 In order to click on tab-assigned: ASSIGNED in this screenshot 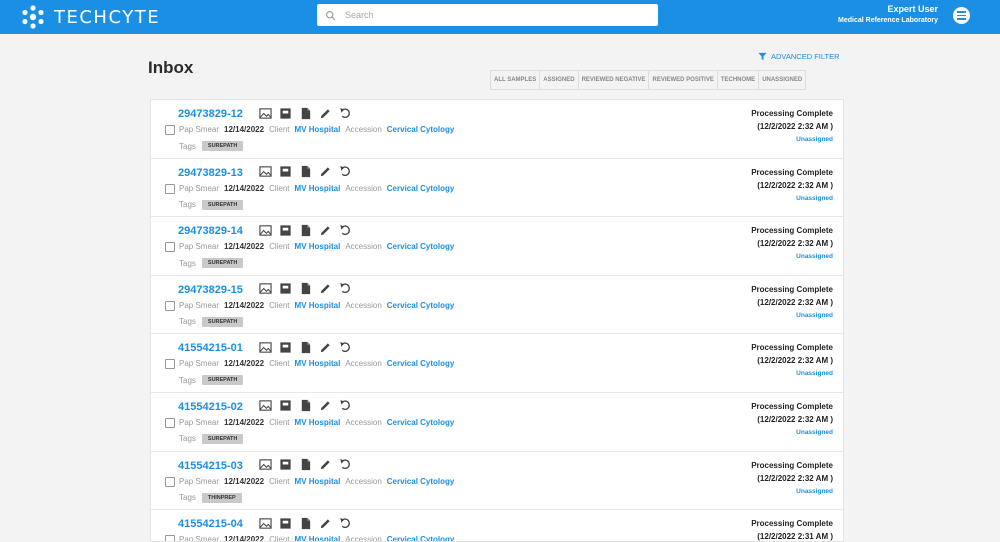, I will do `click(558, 80)`.